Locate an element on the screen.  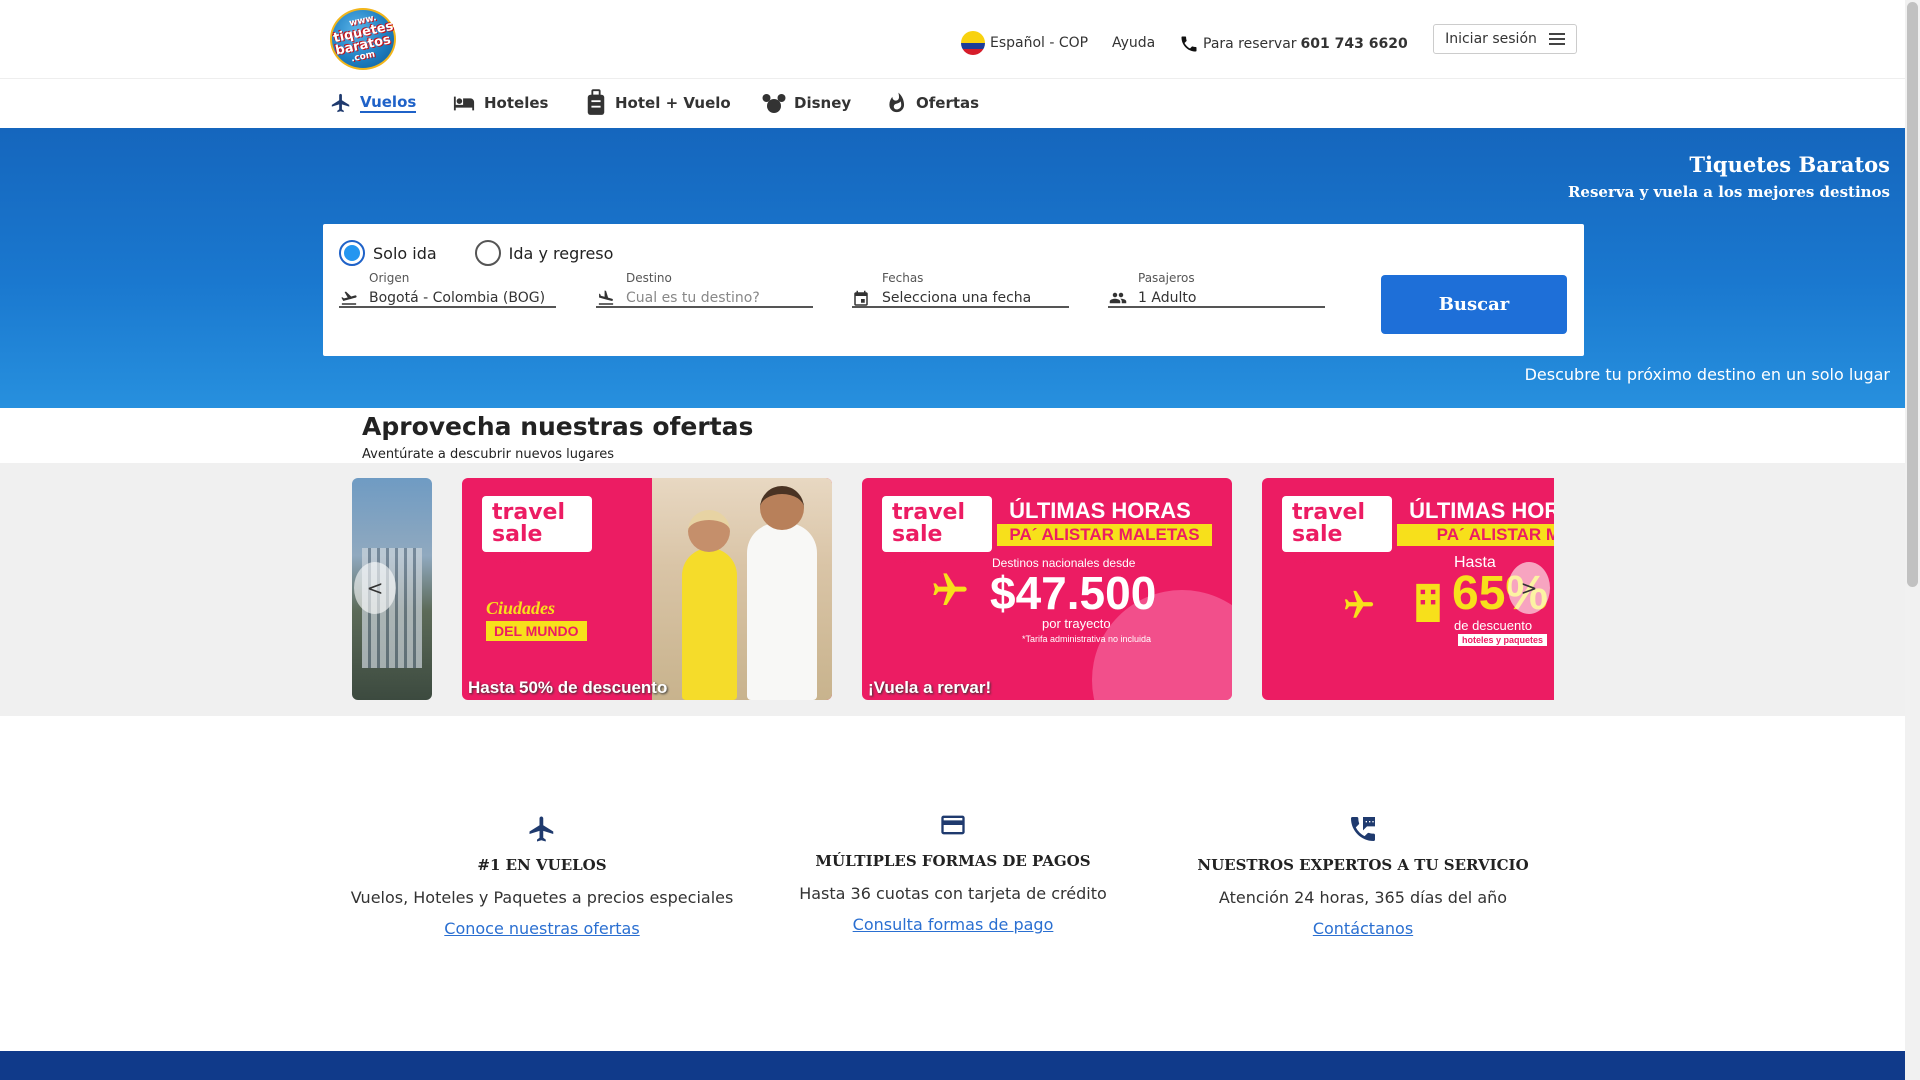
hamburger-menu-icon is located at coordinates (1556, 39).